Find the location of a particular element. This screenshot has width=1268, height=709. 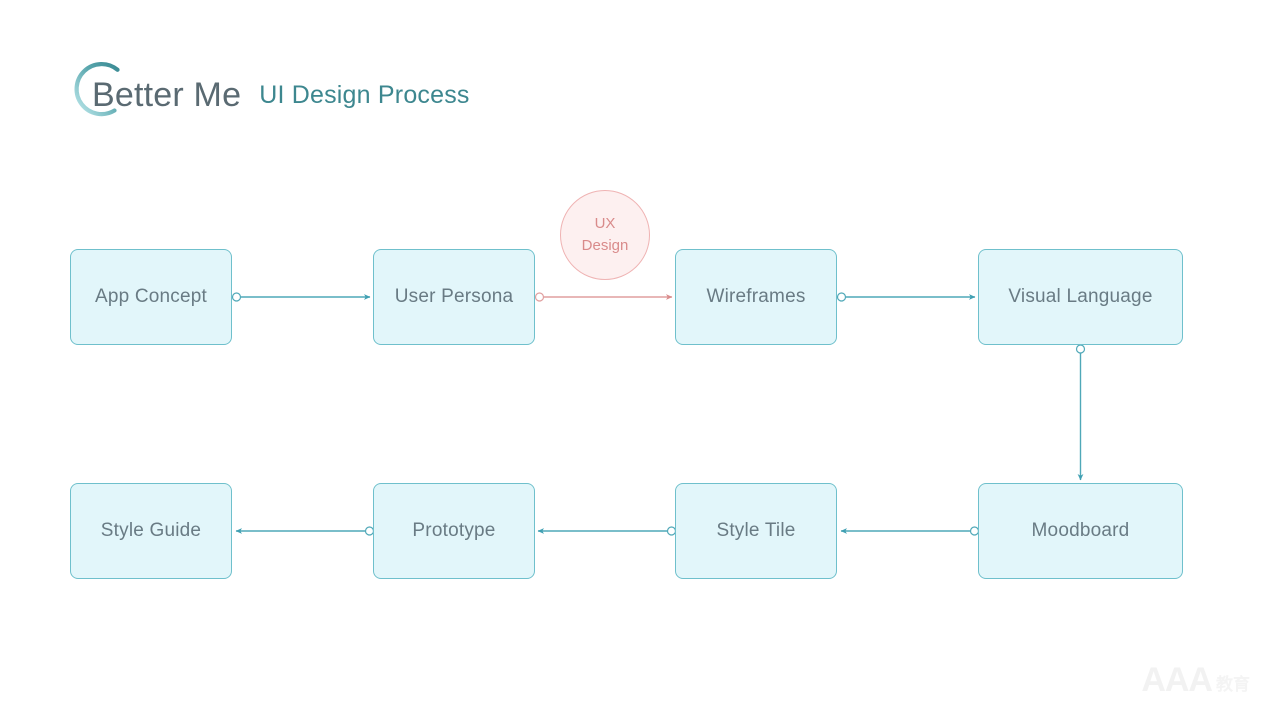

flow-node-wireframes: Wireframes is located at coordinates (756, 297).